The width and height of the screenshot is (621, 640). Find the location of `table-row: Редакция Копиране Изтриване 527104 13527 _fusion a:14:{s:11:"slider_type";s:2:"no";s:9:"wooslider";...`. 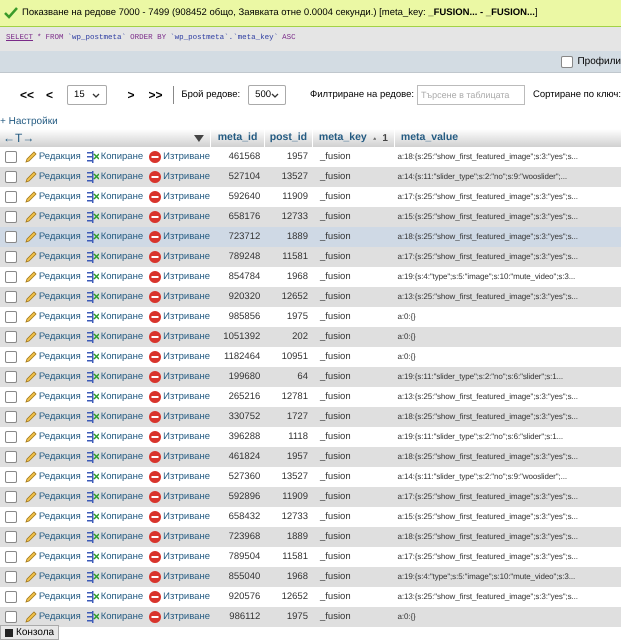

table-row: Редакция Копиране Изтриване 527104 13527 _fusion a:14:{s:11:"slider_type";s:2:"no";s:9:"wooslider";... is located at coordinates (310, 177).